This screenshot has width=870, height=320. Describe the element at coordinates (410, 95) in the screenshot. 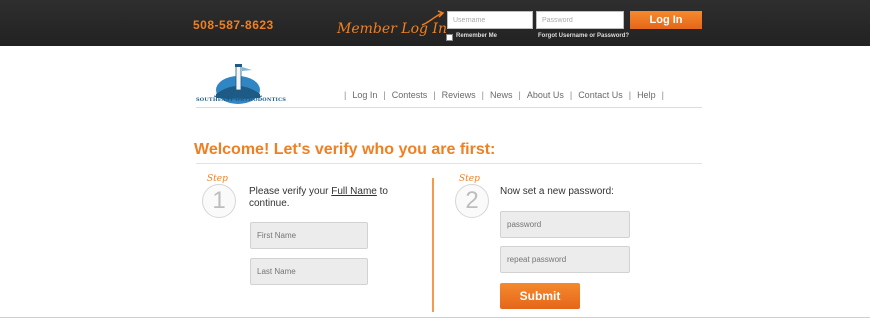

I see `nav-item-contests: Contests` at that location.